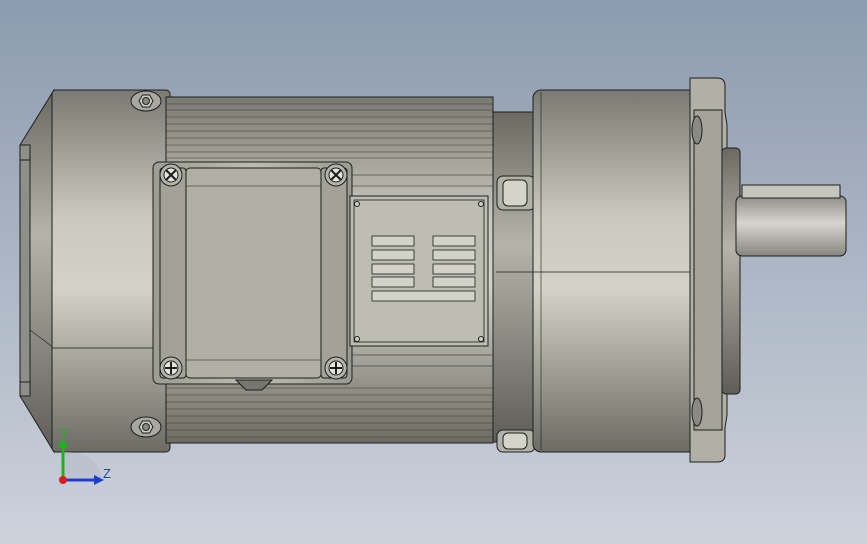 Image resolution: width=867 pixels, height=544 pixels. What do you see at coordinates (171, 175) in the screenshot?
I see `screw-top-left` at bounding box center [171, 175].